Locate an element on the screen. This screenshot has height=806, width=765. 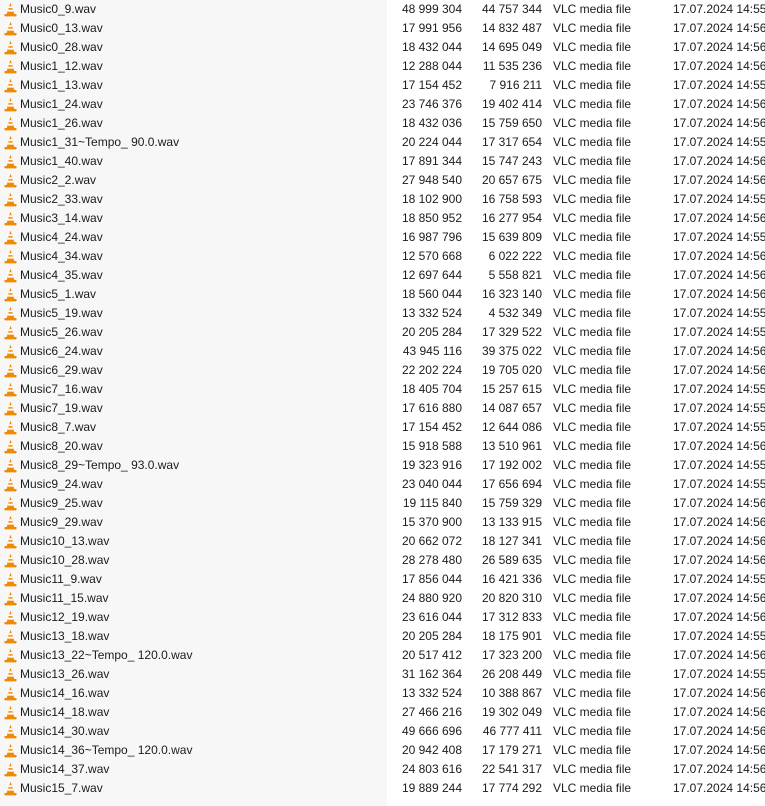
file-name: Music6_29.wav is located at coordinates (61, 370).